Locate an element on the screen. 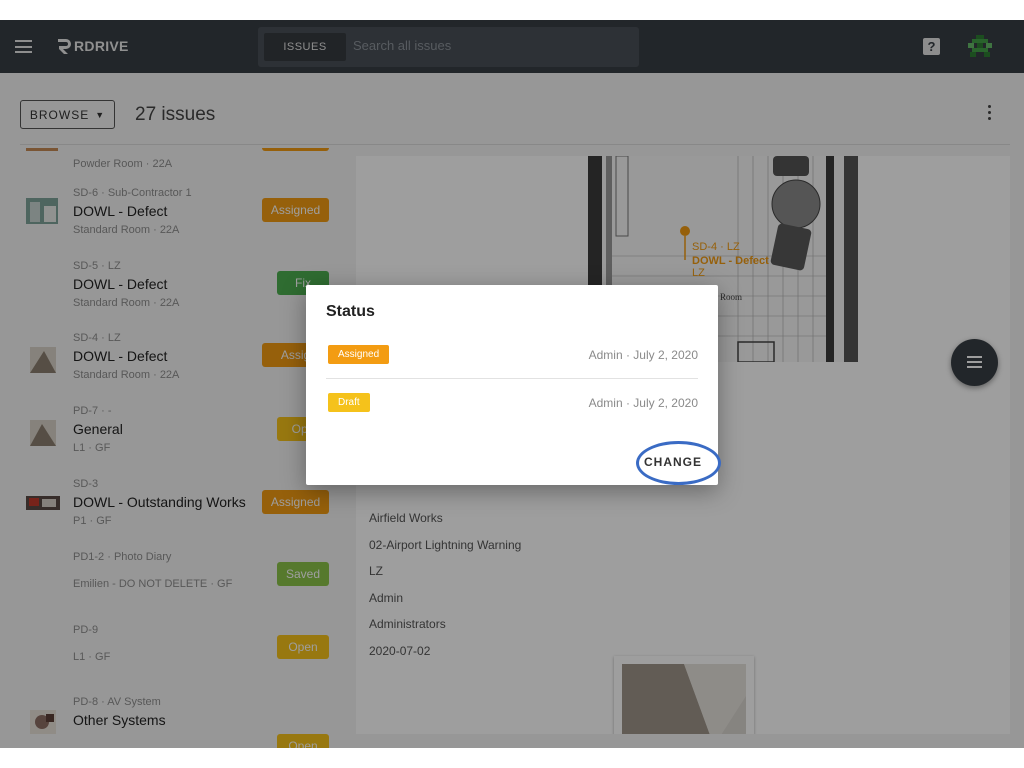 The width and height of the screenshot is (1024, 768). dialog-divider is located at coordinates (512, 378).